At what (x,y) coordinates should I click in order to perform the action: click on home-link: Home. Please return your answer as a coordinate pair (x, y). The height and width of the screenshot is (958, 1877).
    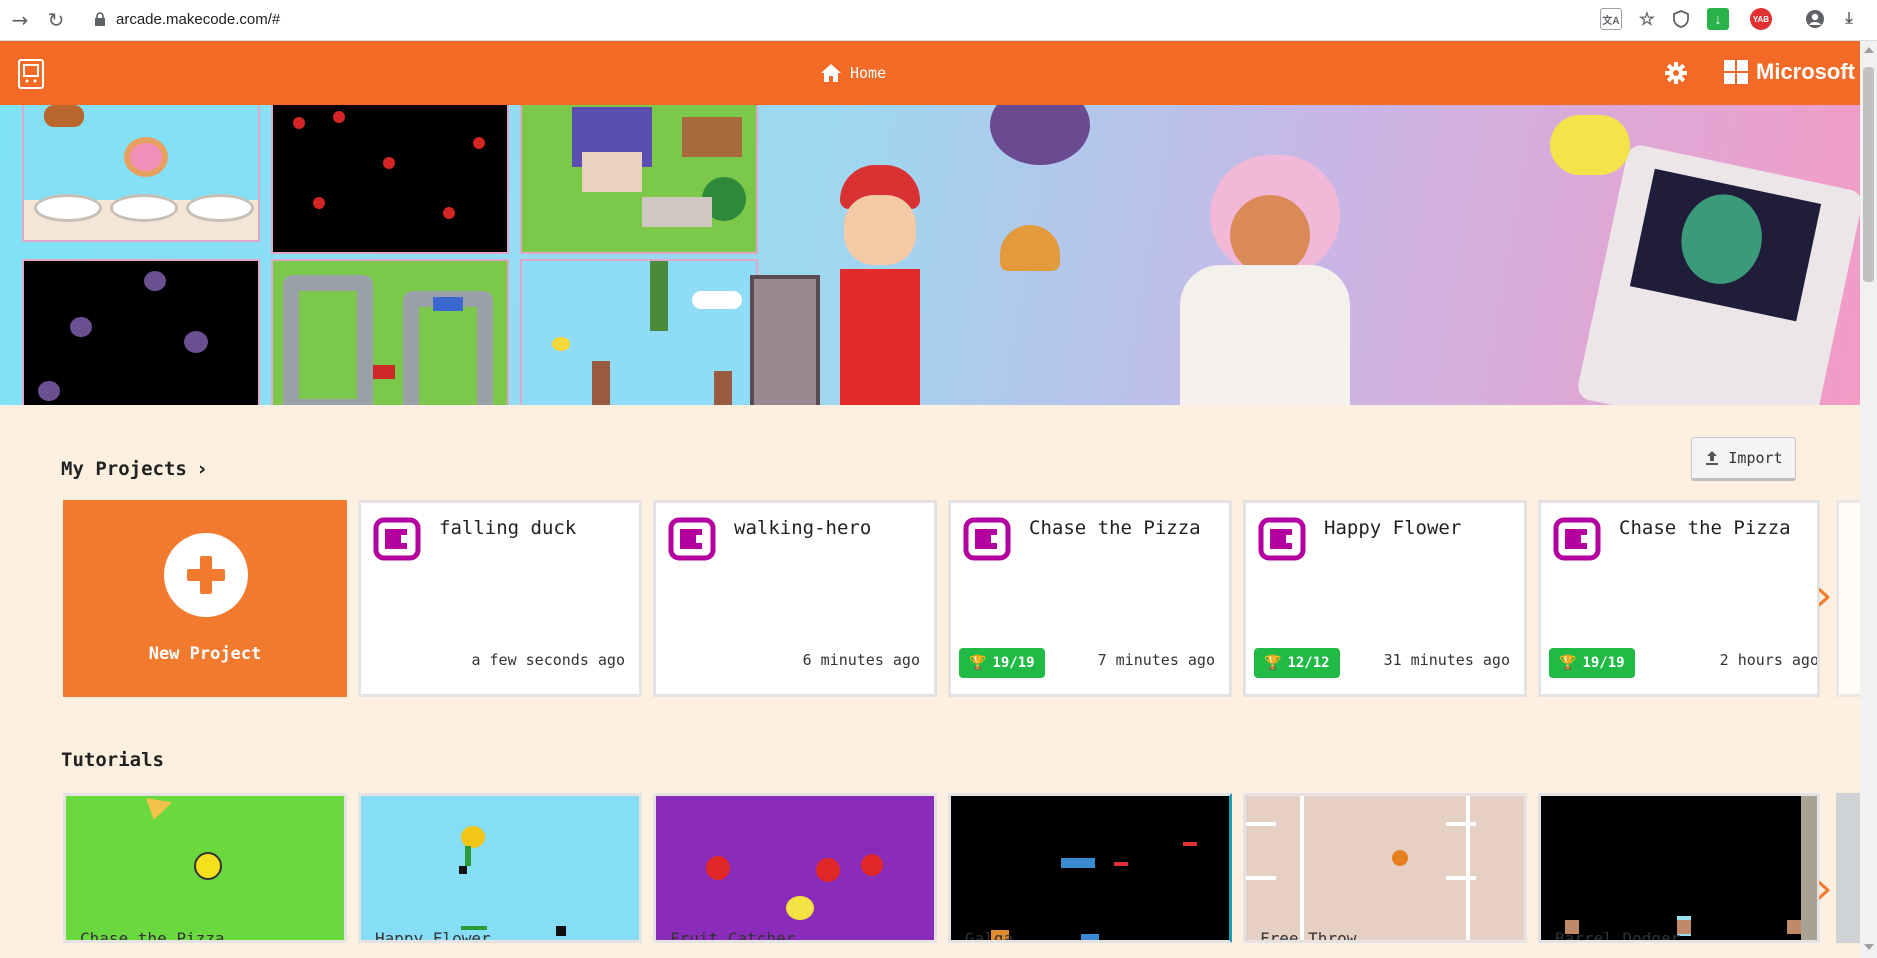
    Looking at the image, I should click on (853, 73).